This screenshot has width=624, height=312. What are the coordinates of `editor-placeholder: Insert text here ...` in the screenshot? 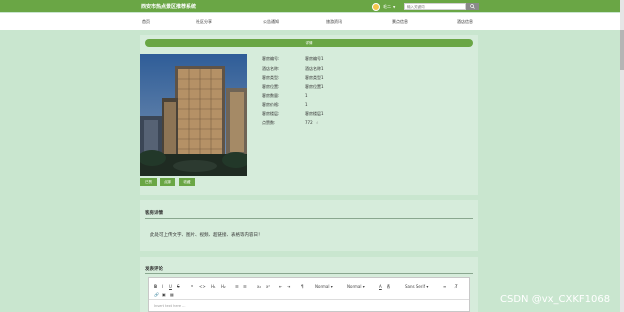 It's located at (170, 306).